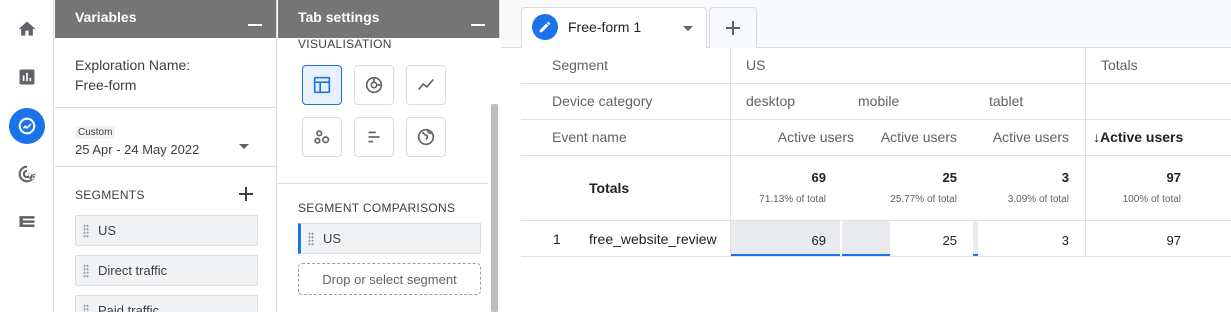 Image resolution: width=1231 pixels, height=312 pixels. What do you see at coordinates (95, 132) in the screenshot?
I see `custom-badge: Custom` at bounding box center [95, 132].